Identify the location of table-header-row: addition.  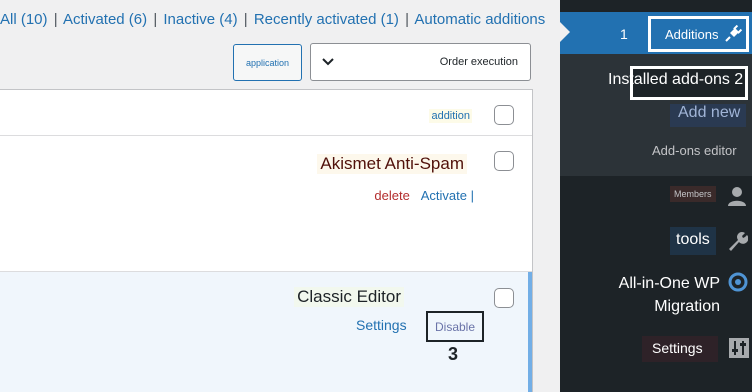
(266, 113).